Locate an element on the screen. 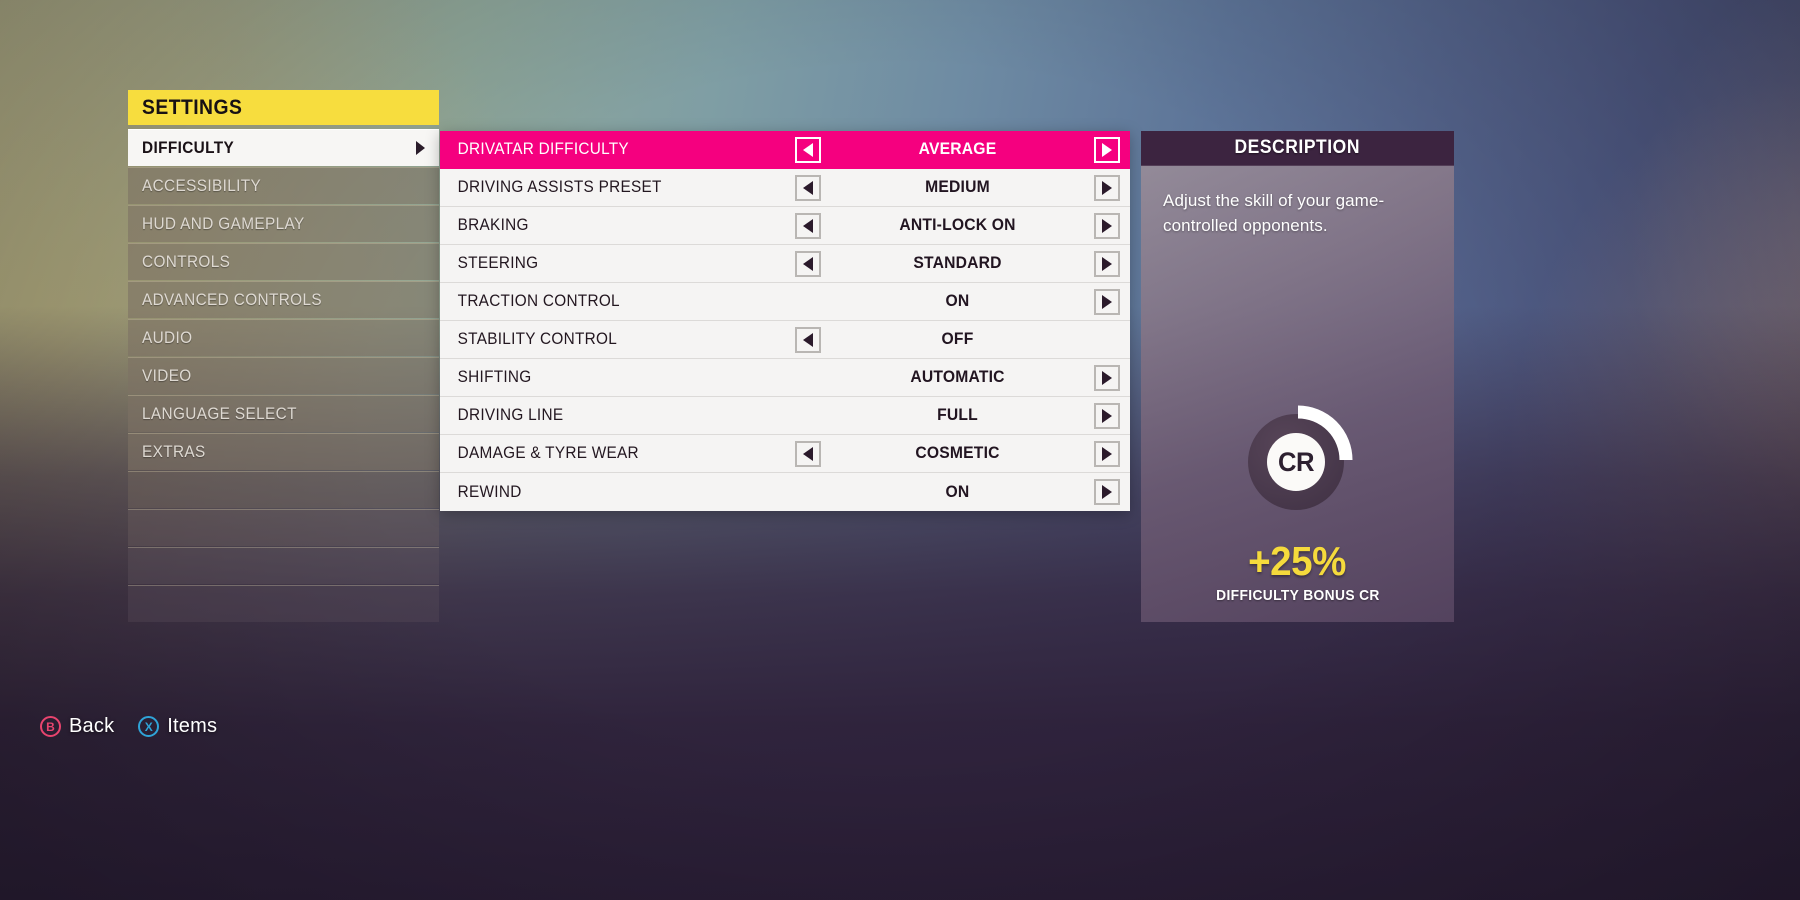  sidebar-item-video: VIDEO is located at coordinates (283, 375).